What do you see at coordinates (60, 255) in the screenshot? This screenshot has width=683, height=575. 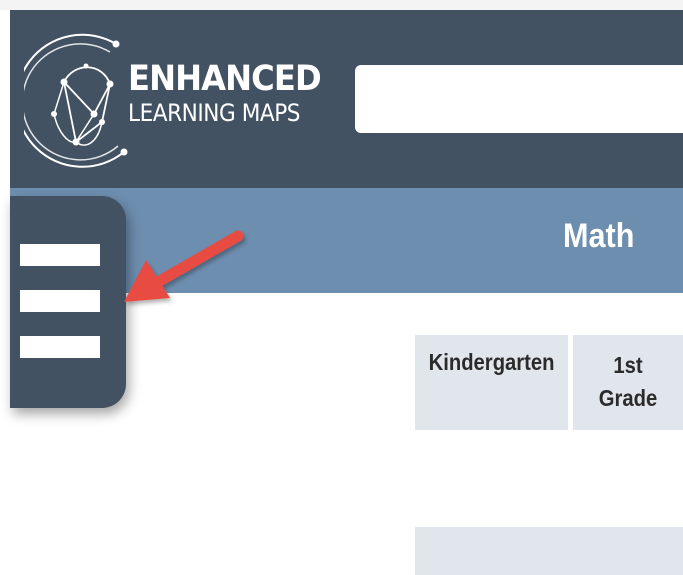 I see `menu-bar-top` at bounding box center [60, 255].